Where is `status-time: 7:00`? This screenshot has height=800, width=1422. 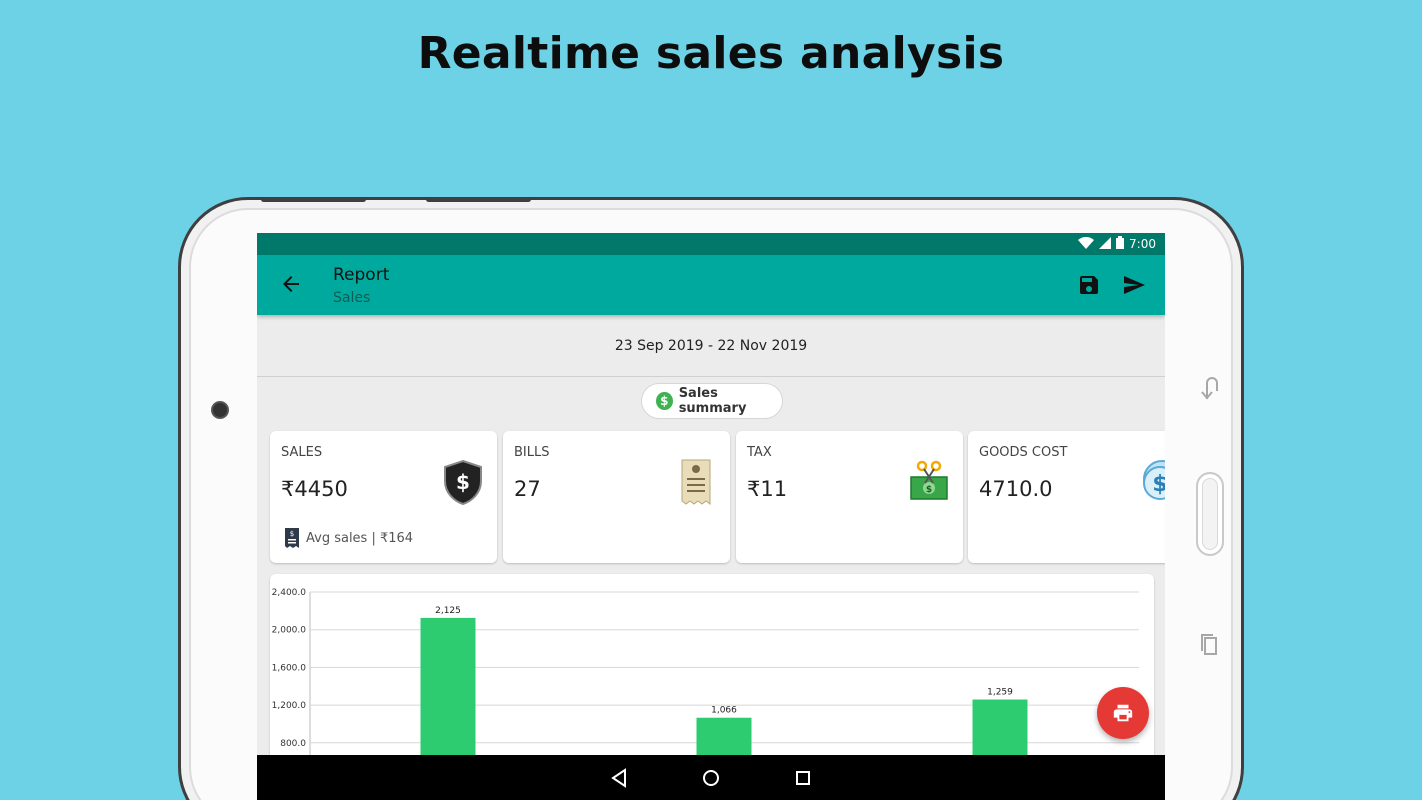
status-time: 7:00 is located at coordinates (1142, 244).